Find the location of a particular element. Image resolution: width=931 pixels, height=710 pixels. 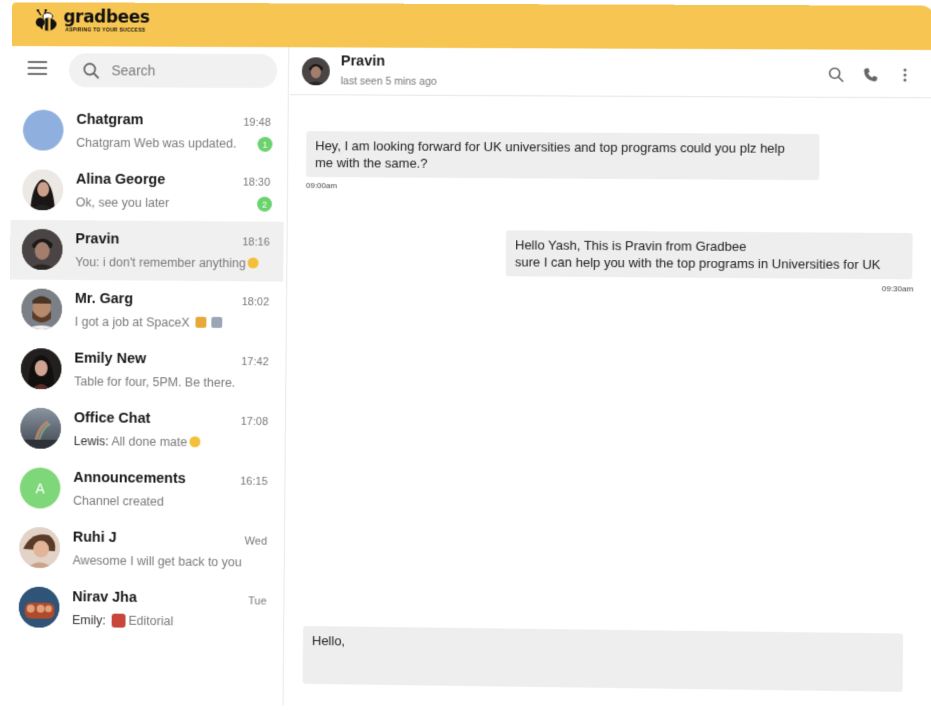

phone-icon is located at coordinates (870, 75).